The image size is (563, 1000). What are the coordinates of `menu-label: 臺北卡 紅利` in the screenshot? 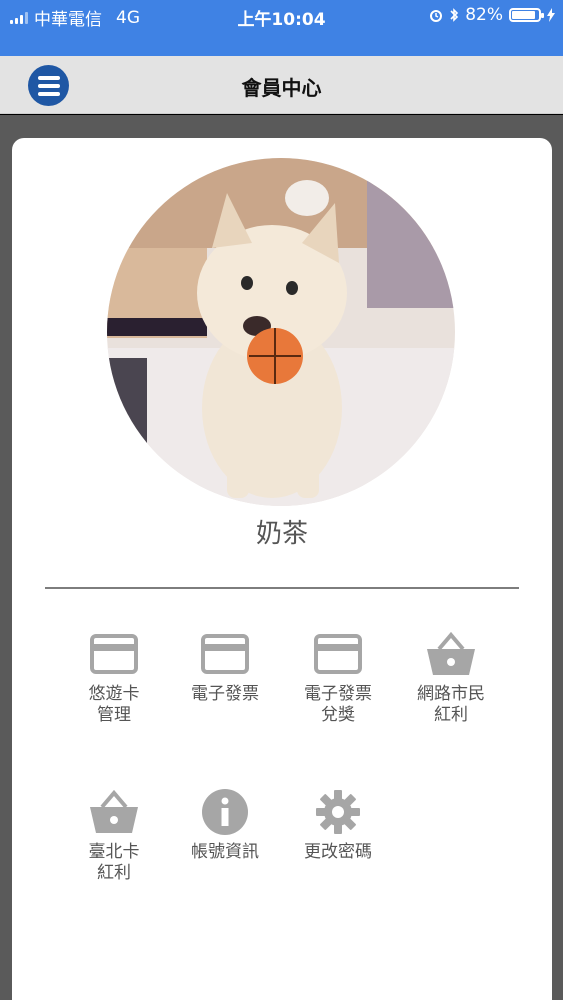 It's located at (114, 862).